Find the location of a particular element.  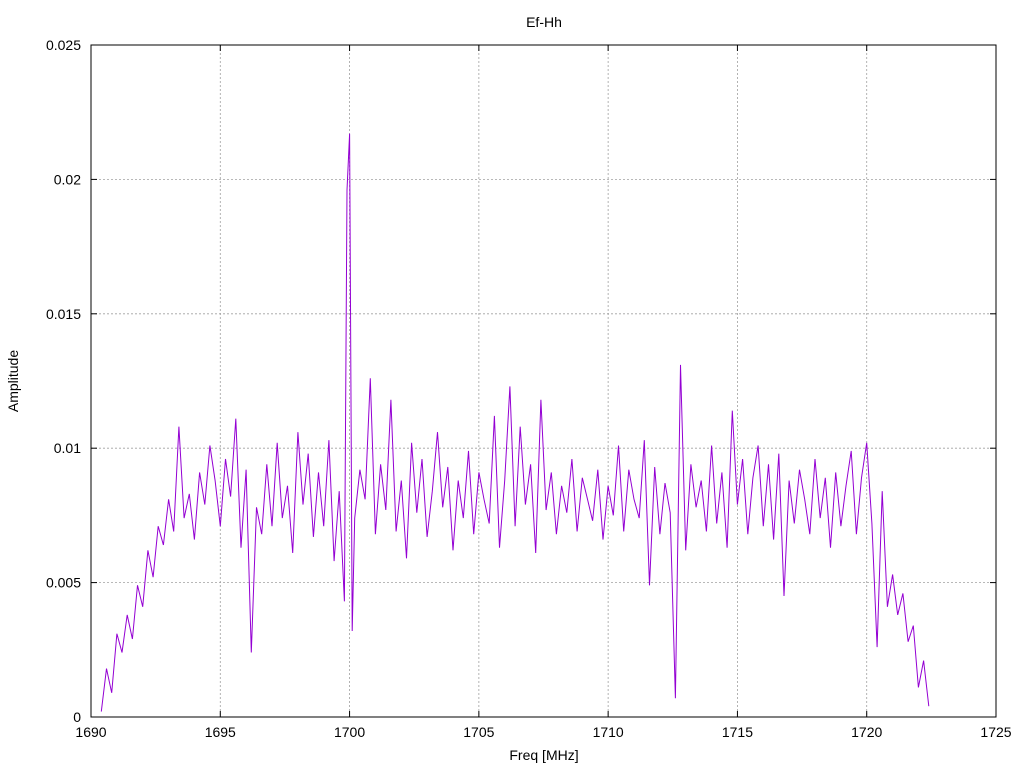

y-tick-label: 0 is located at coordinates (77, 717).